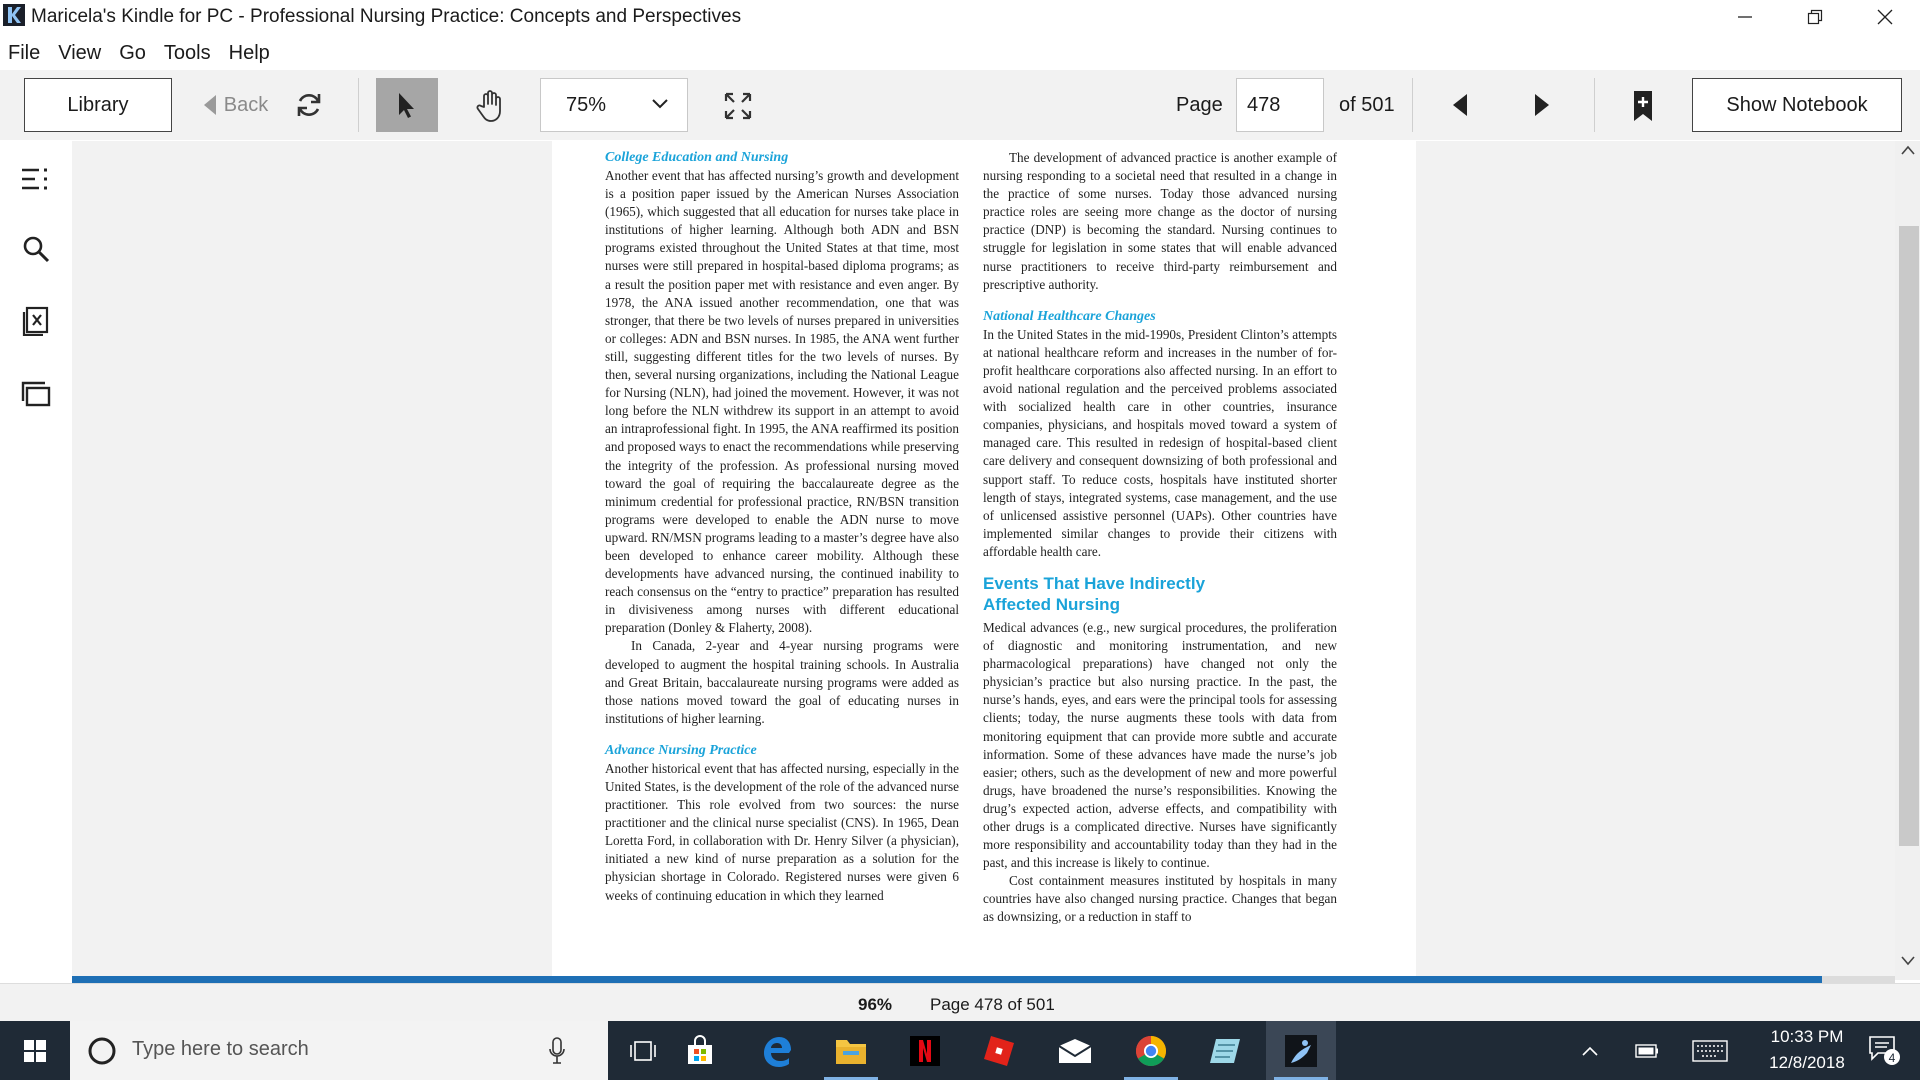 The height and width of the screenshot is (1080, 1920). I want to click on restore-button, so click(1815, 17).